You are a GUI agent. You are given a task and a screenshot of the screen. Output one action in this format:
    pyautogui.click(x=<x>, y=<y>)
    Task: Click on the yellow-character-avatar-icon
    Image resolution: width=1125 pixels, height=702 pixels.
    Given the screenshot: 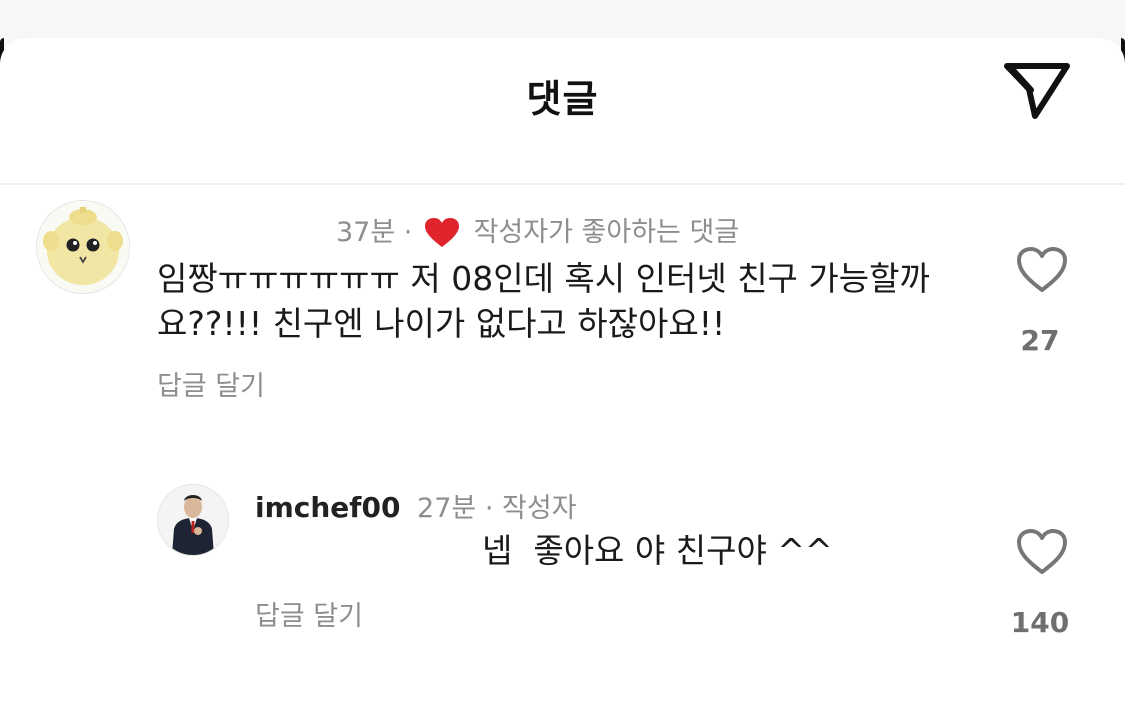 What is the action you would take?
    pyautogui.click(x=83, y=247)
    